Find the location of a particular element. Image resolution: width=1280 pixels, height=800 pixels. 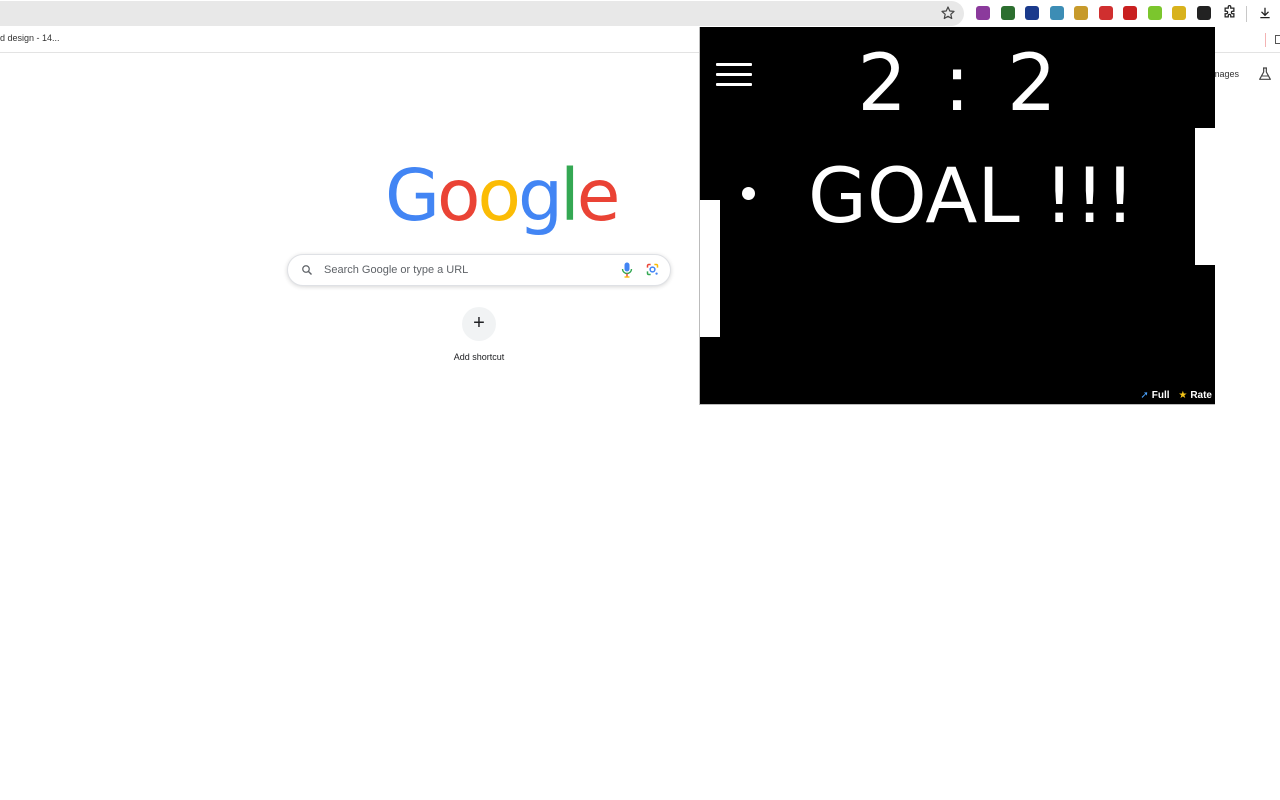

browser-toolbar is located at coordinates (640, 13).